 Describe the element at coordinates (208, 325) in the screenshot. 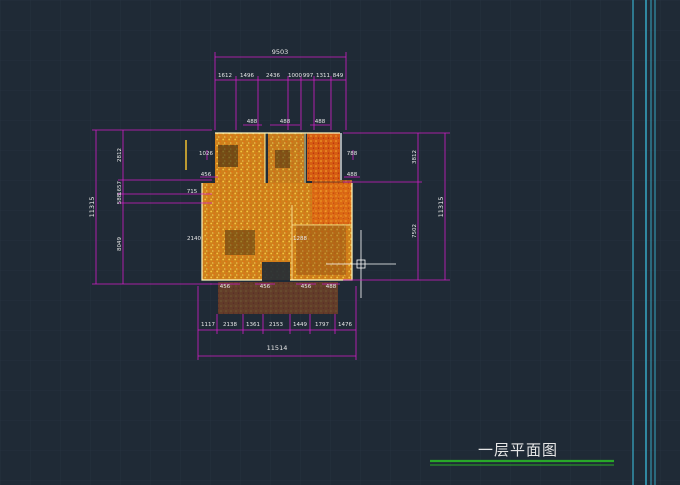

I see `dim-bottom-seg: 1117` at that location.